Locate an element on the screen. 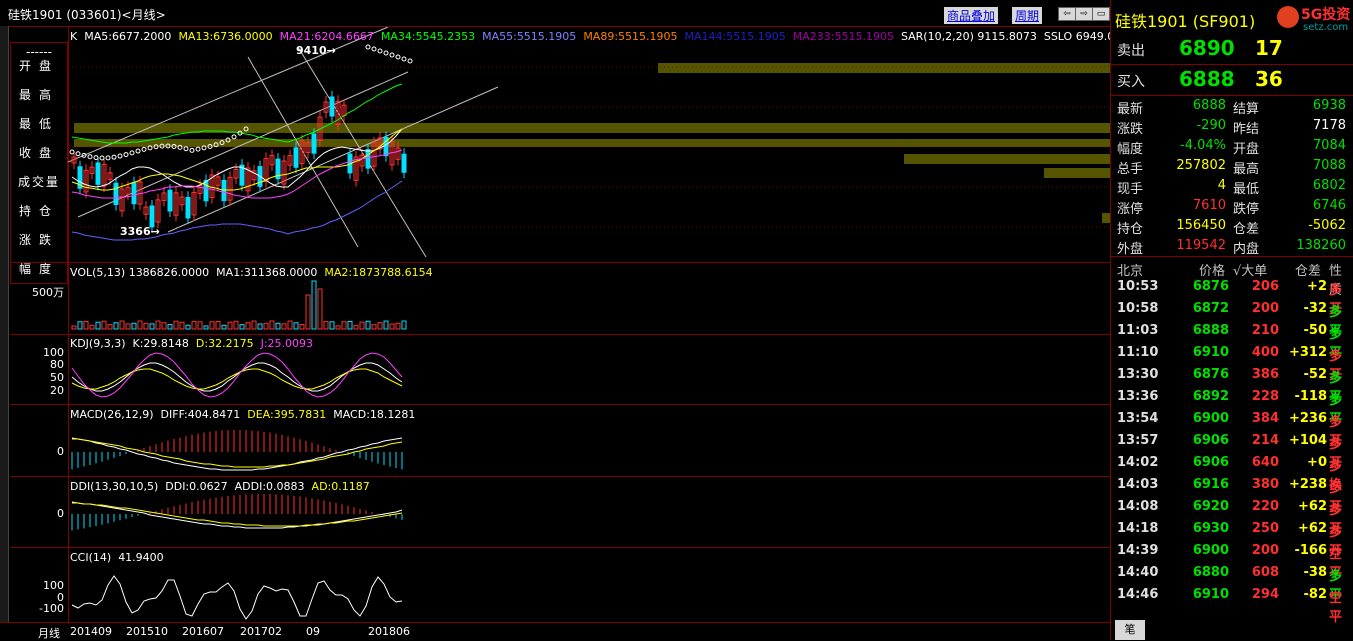  quote-cell: 开盘 is located at coordinates (1246, 149).